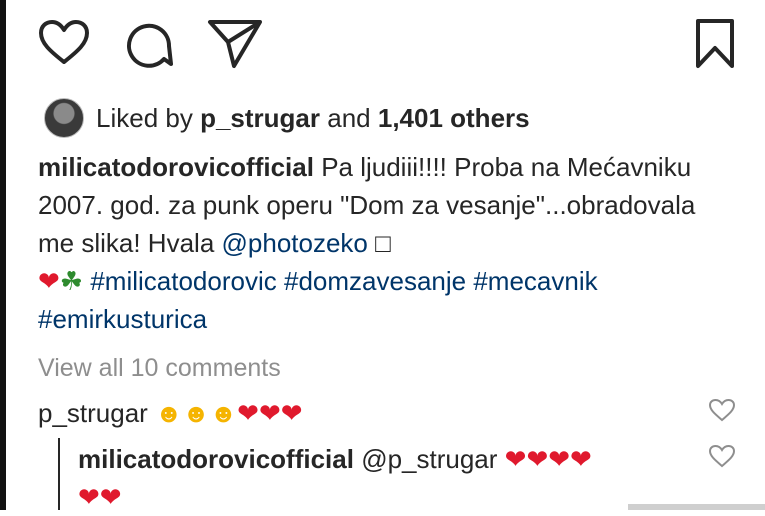  Describe the element at coordinates (100, 497) in the screenshot. I see `heart-emoji: ❤❤` at that location.